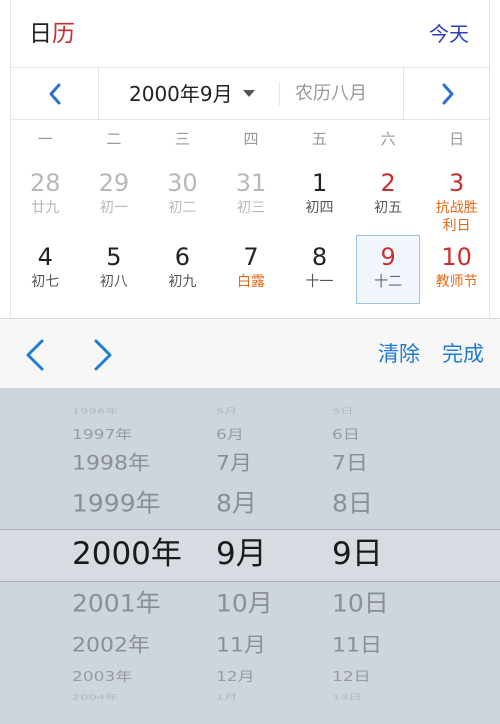  I want to click on day-number: 31, so click(251, 183).